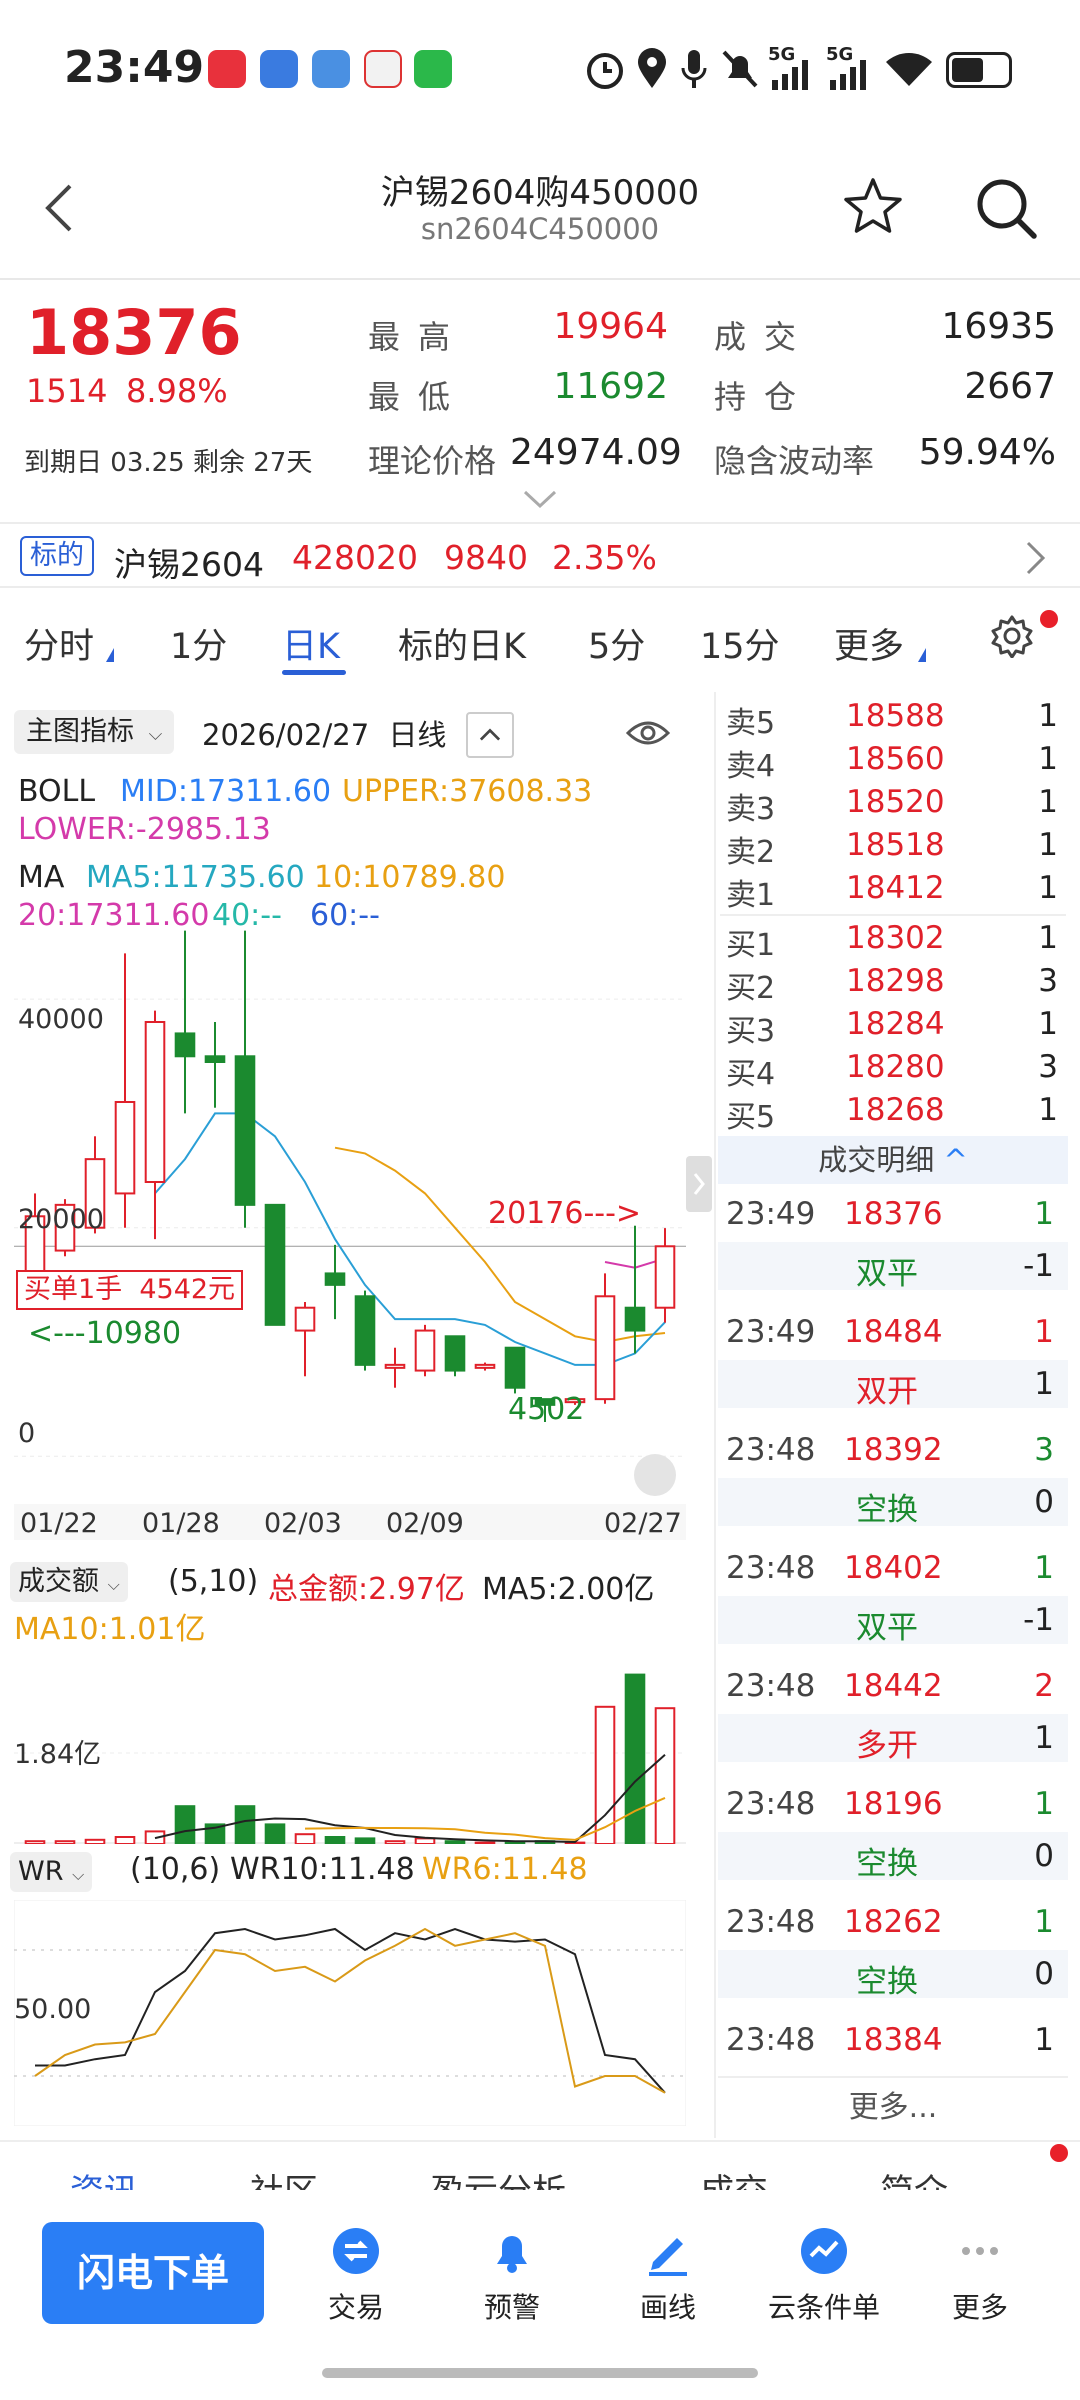 The height and width of the screenshot is (2400, 1080). Describe the element at coordinates (311, 643) in the screenshot. I see `tab-daily-k: 日K` at that location.